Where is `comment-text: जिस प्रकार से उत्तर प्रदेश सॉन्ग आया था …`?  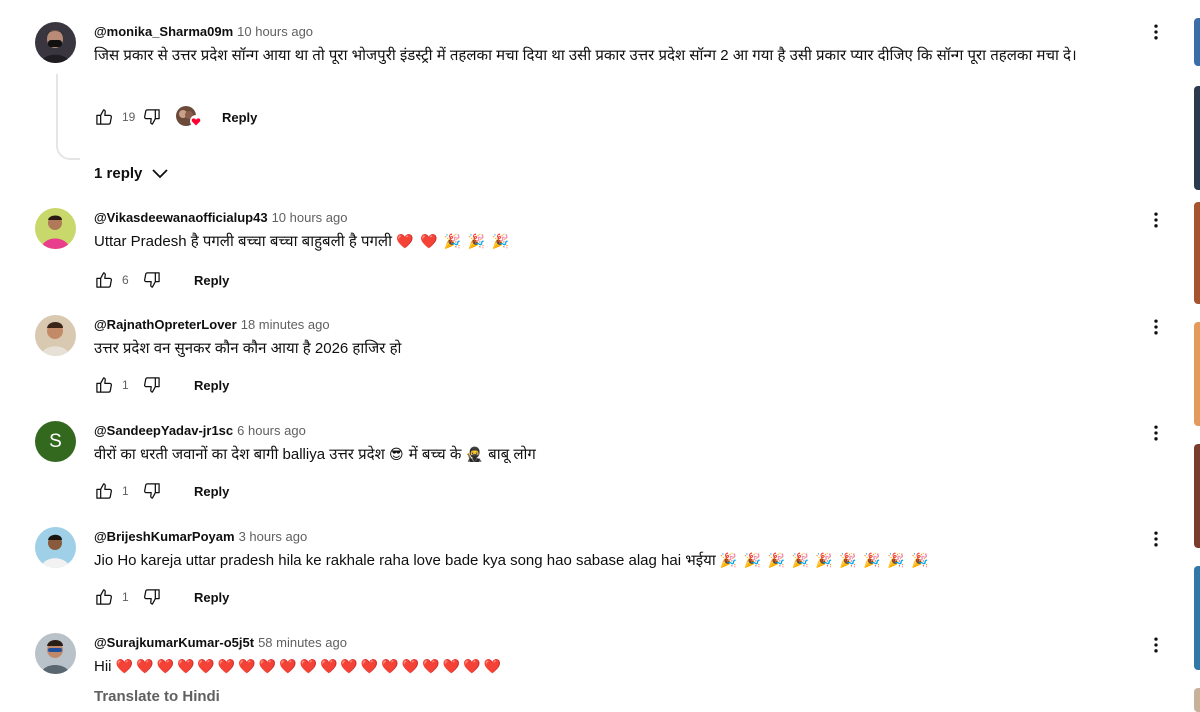 comment-text: जिस प्रकार से उत्तर प्रदेश सॉन्ग आया था … is located at coordinates (585, 55).